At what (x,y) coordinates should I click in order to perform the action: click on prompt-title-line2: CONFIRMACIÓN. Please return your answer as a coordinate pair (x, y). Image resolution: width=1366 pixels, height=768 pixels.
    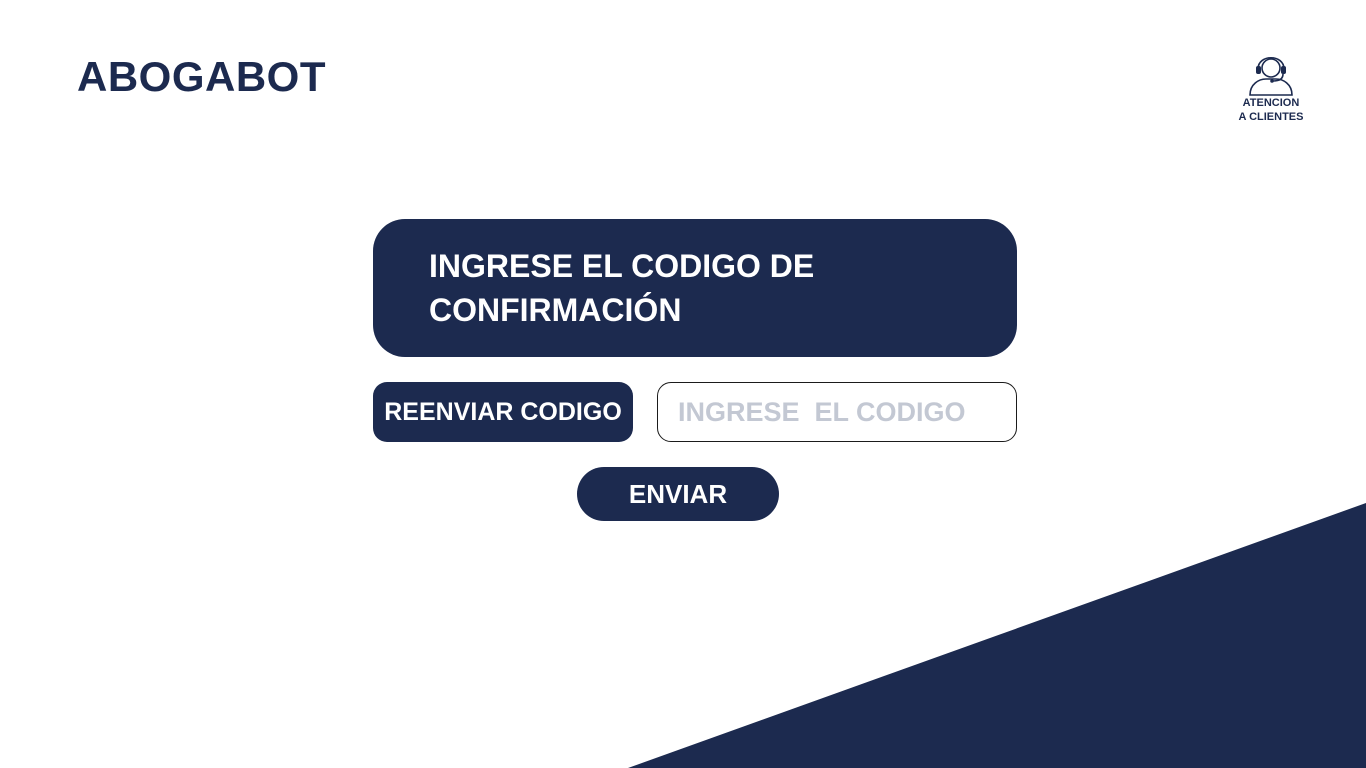
    Looking at the image, I should click on (555, 310).